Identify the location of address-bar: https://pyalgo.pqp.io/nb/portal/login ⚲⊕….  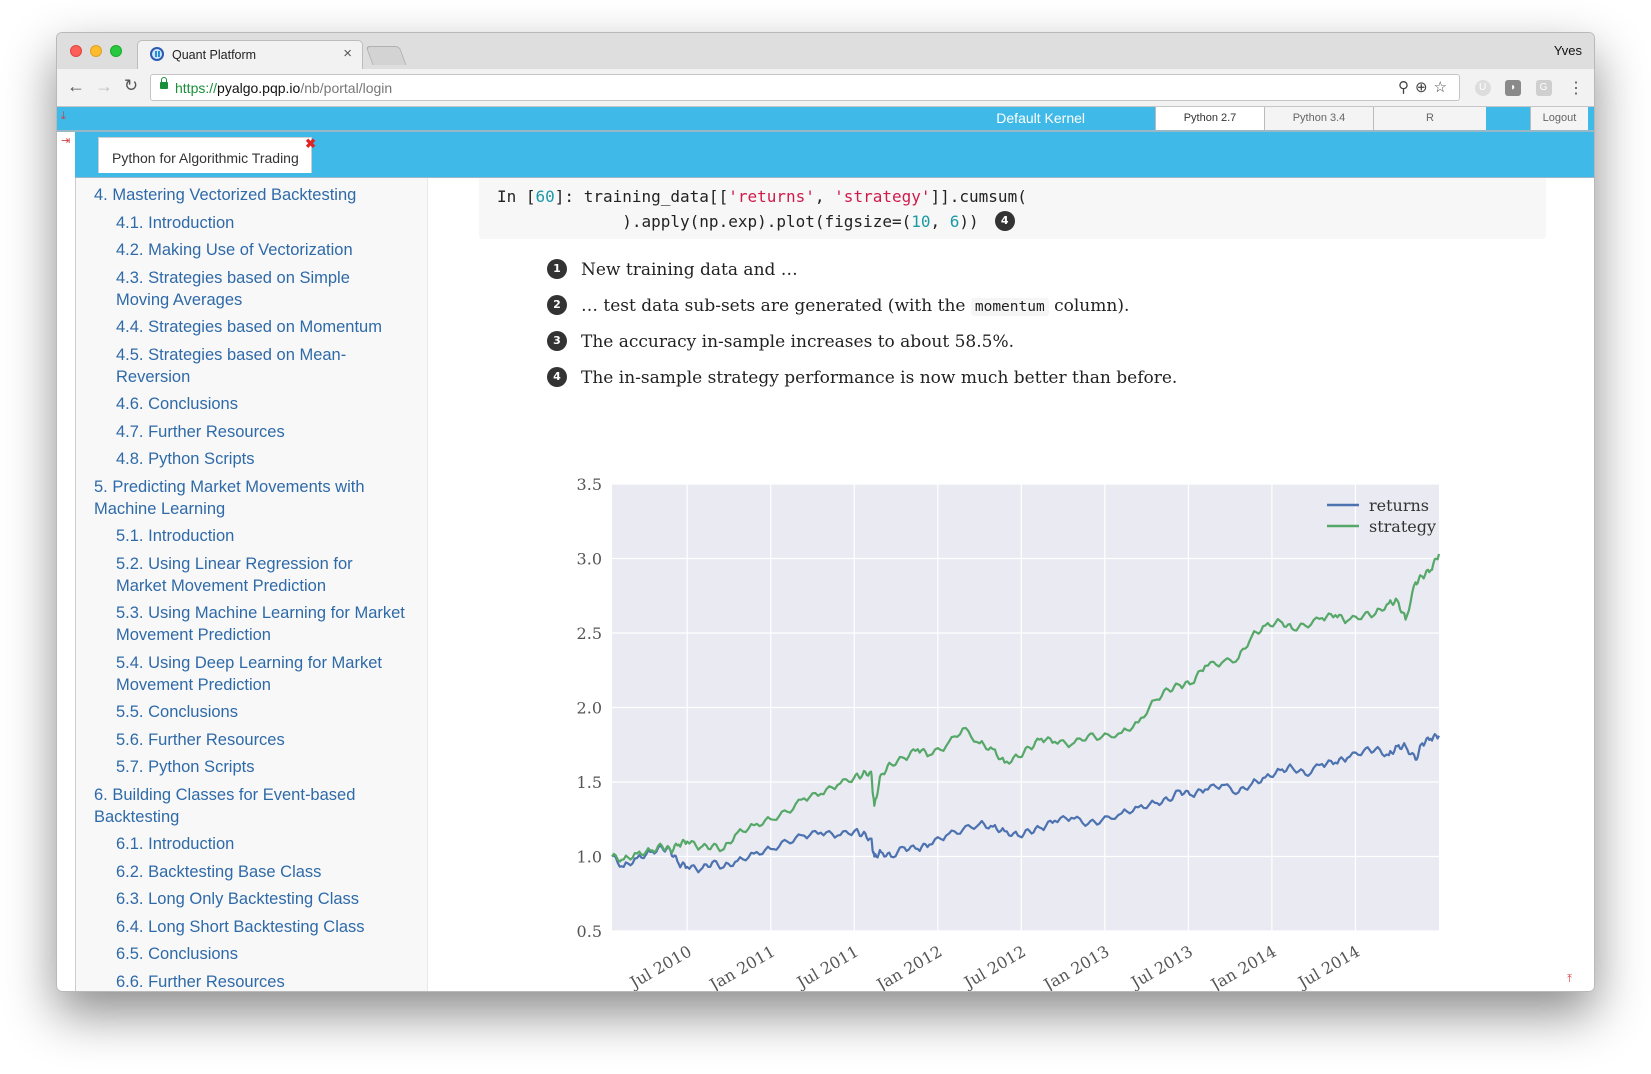
(805, 87).